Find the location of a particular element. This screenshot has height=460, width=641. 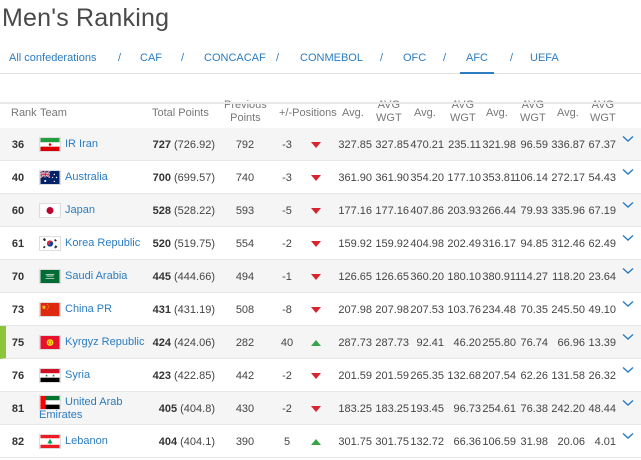

total-points-cell: 727 (726.92) is located at coordinates (180, 144).